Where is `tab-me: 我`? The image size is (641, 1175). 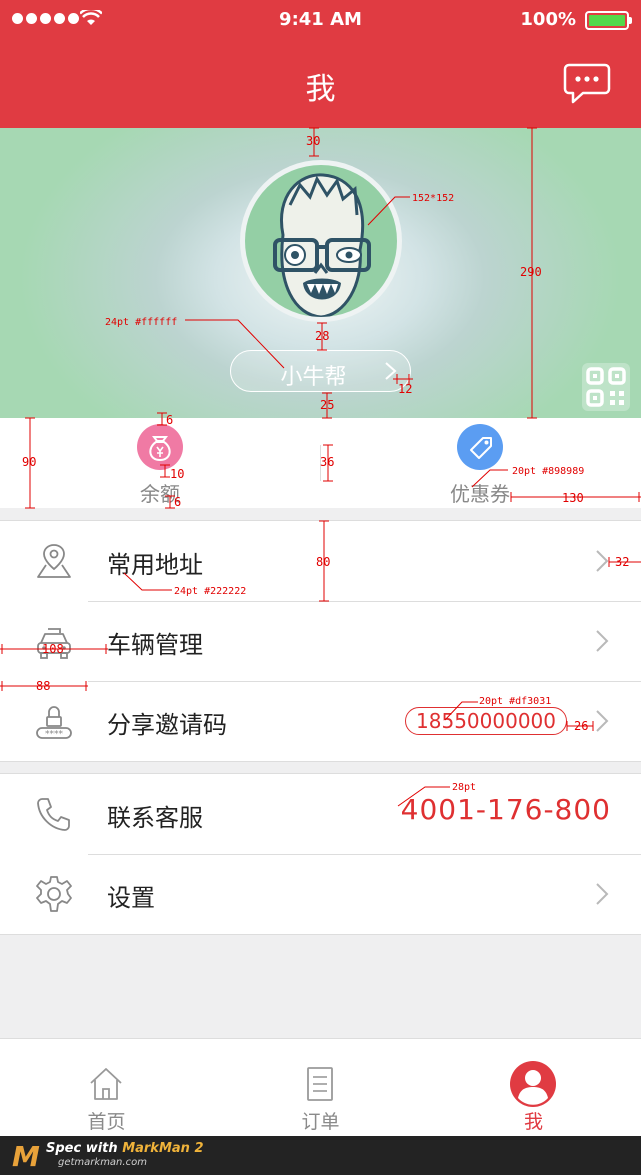
tab-me: 我 is located at coordinates (533, 1088).